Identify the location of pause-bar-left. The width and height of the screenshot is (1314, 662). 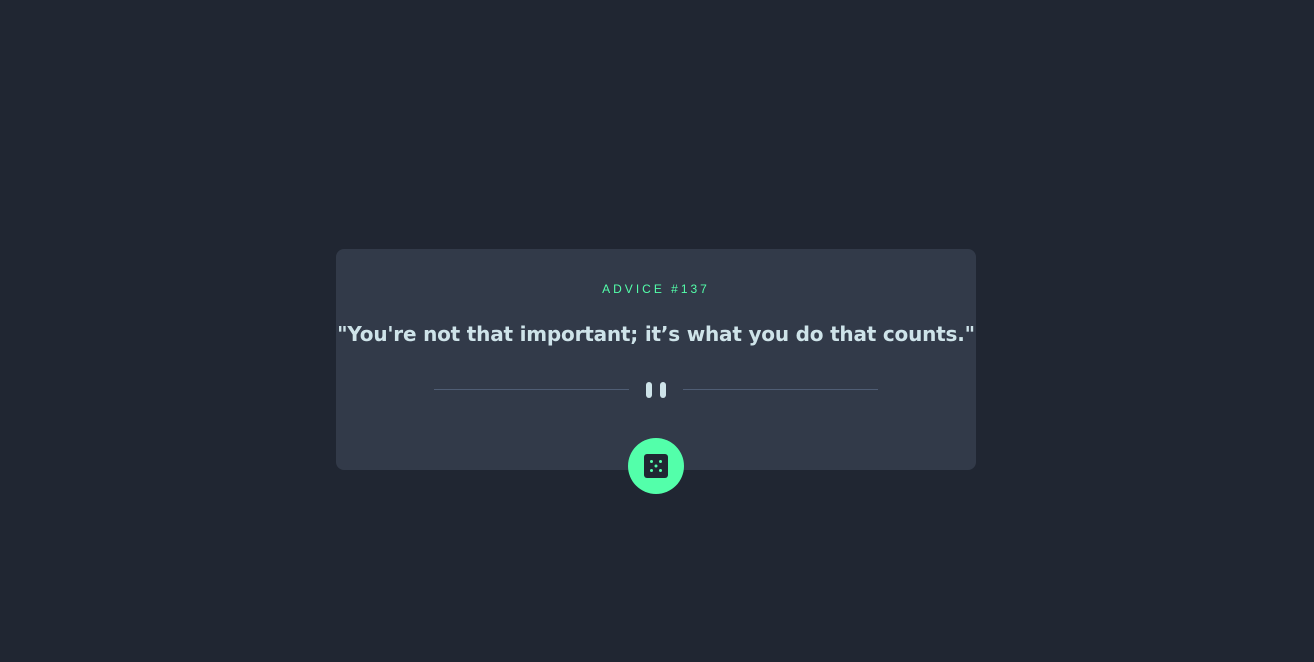
(649, 390).